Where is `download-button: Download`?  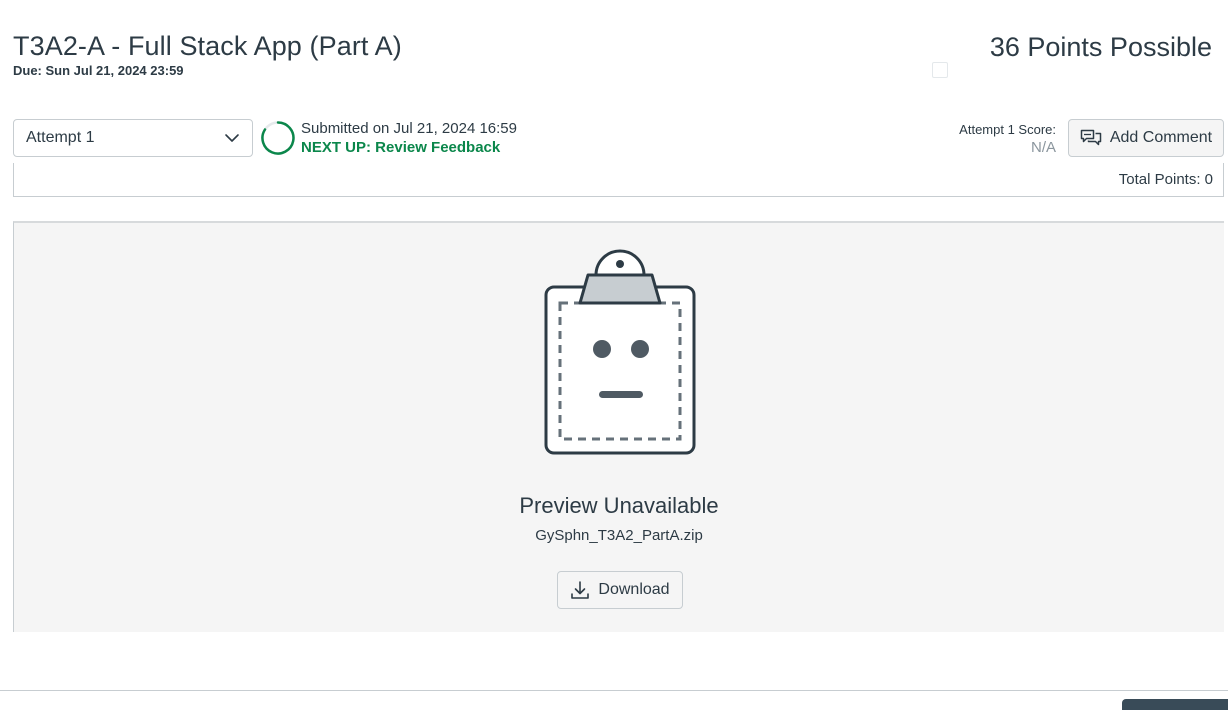 download-button: Download is located at coordinates (620, 590).